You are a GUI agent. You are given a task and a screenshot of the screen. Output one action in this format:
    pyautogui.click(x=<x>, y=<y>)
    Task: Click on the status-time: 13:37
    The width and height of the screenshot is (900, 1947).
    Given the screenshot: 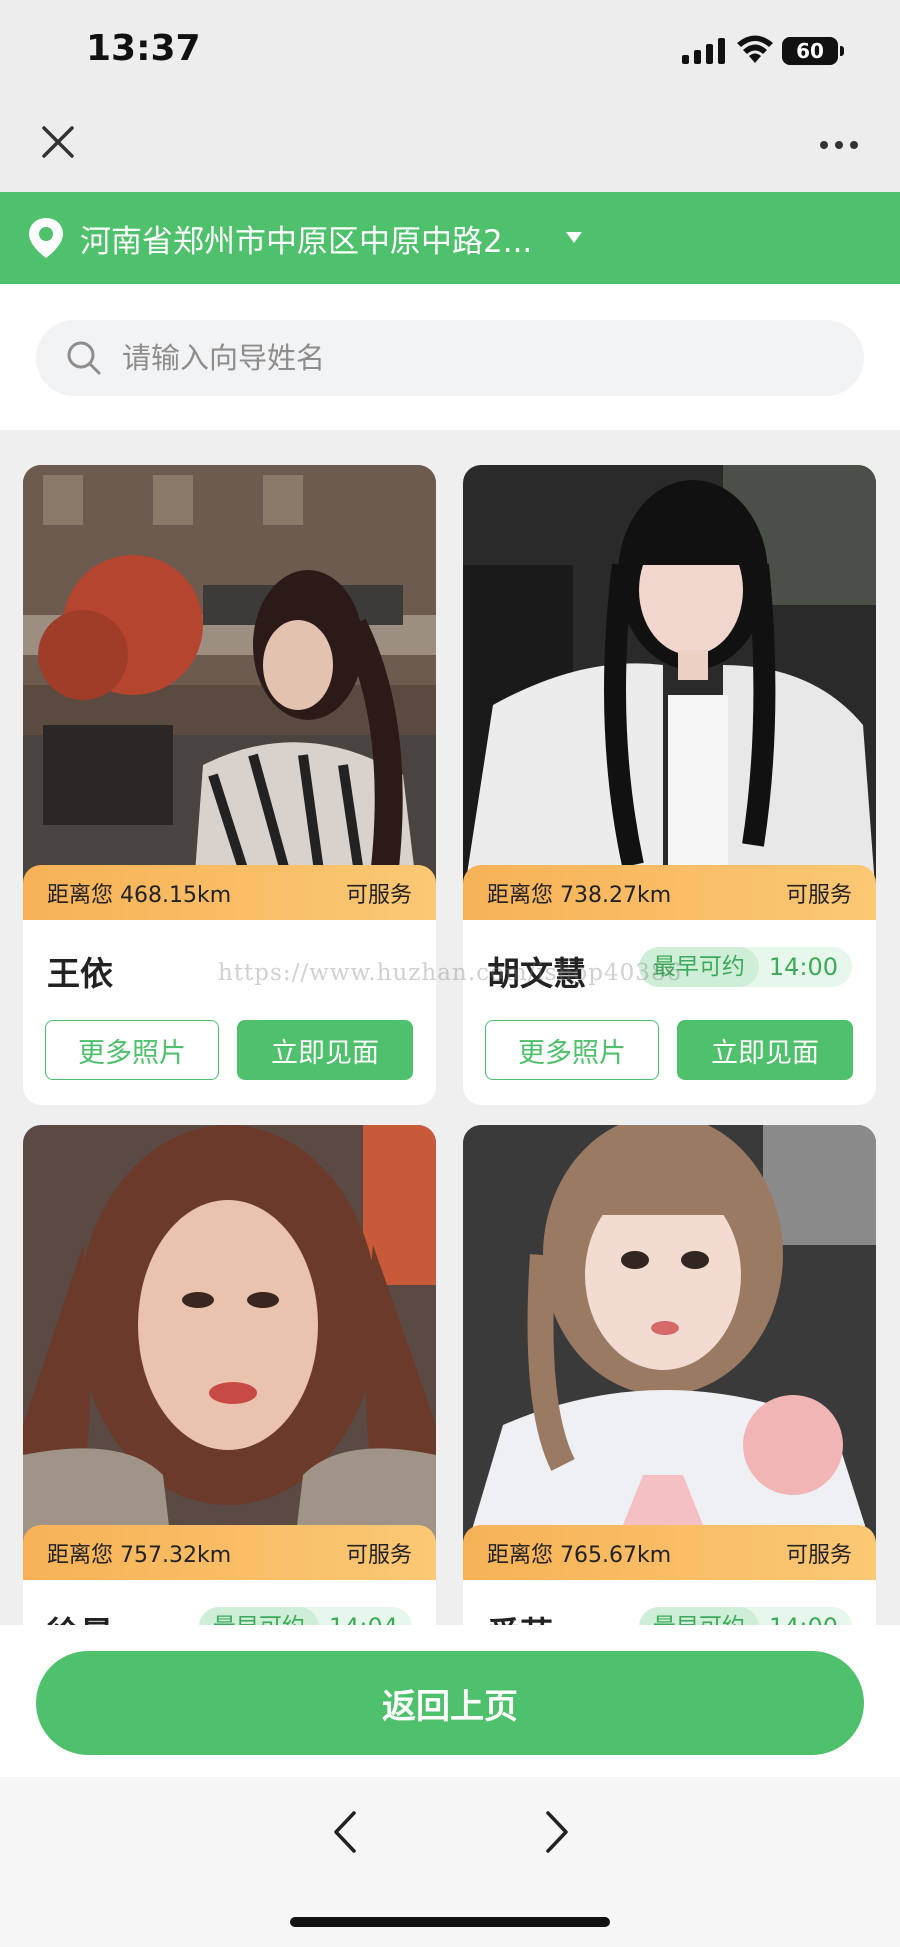 What is the action you would take?
    pyautogui.click(x=143, y=48)
    